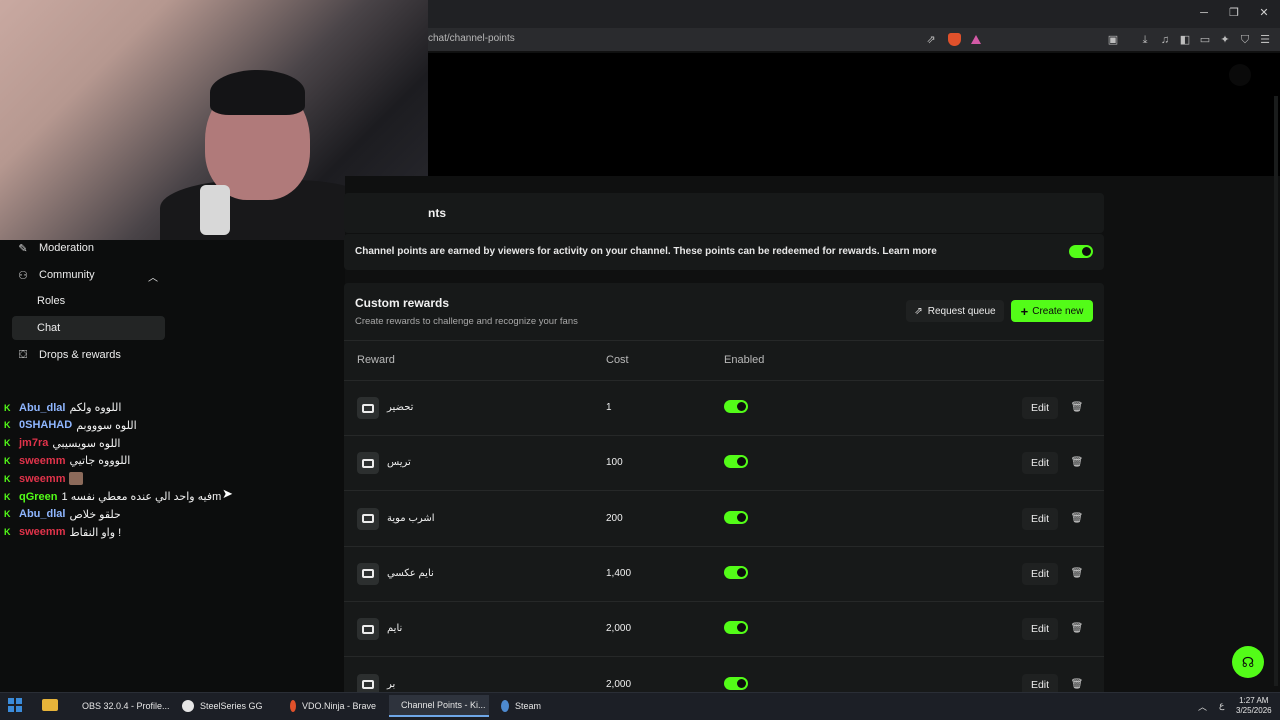 Image resolution: width=1280 pixels, height=720 pixels. I want to click on request-queue-button: ⇗ Request queue, so click(955, 311).